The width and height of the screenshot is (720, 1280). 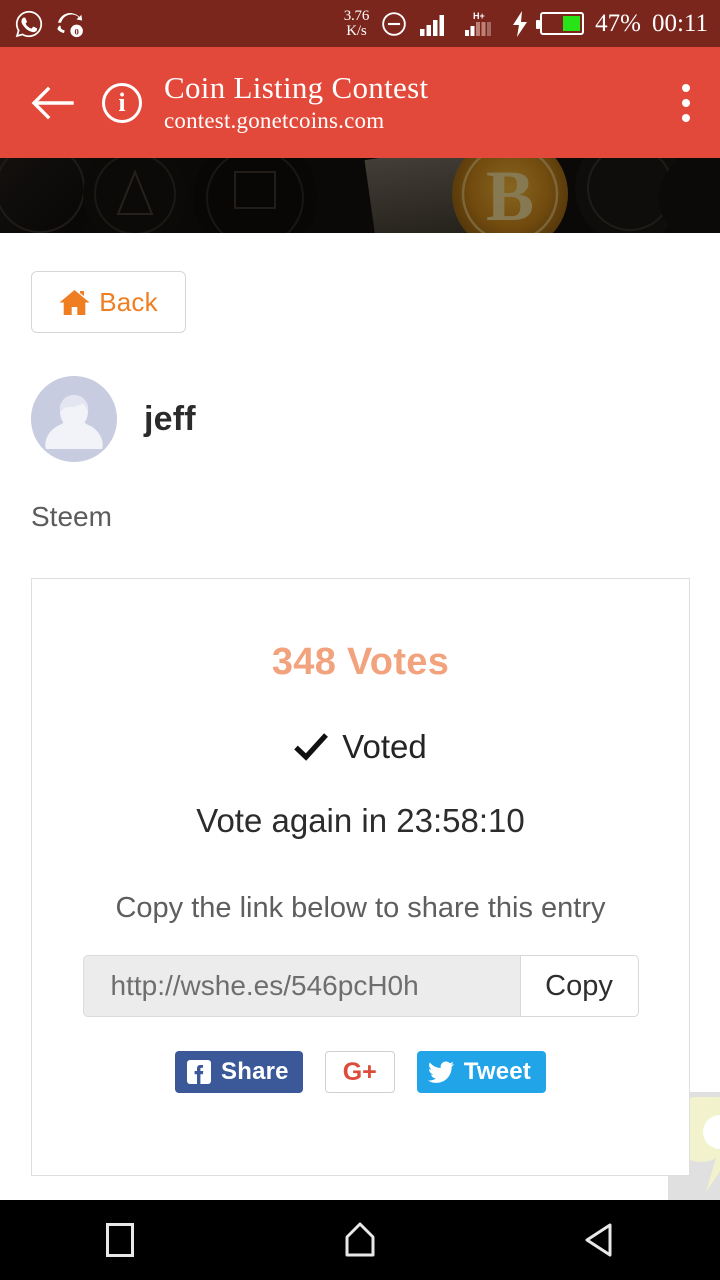 I want to click on profile-row: jeff, so click(x=113, y=419).